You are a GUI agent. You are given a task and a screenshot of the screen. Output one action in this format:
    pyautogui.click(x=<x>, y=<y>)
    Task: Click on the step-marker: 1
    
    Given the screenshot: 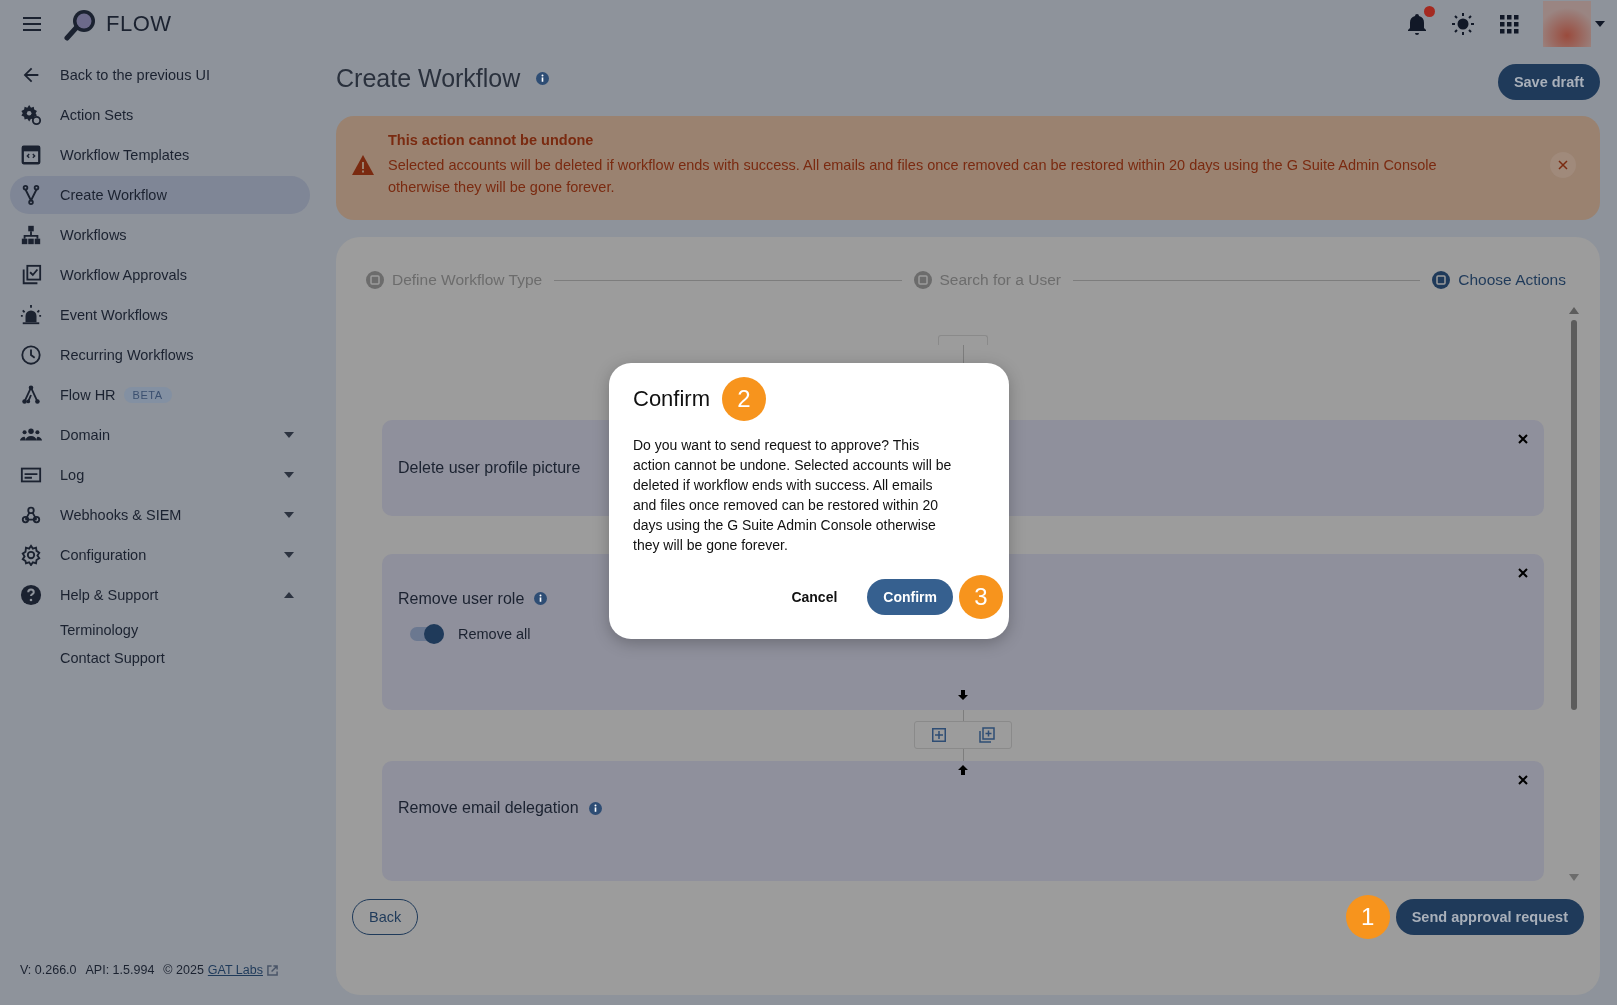 What is the action you would take?
    pyautogui.click(x=1367, y=917)
    